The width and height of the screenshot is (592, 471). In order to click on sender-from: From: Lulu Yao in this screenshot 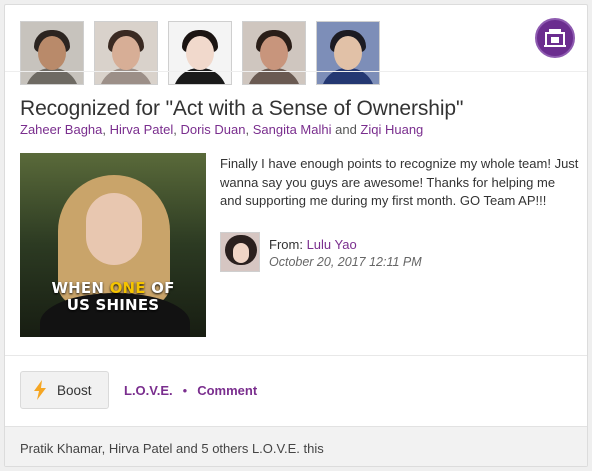, I will do `click(313, 244)`.